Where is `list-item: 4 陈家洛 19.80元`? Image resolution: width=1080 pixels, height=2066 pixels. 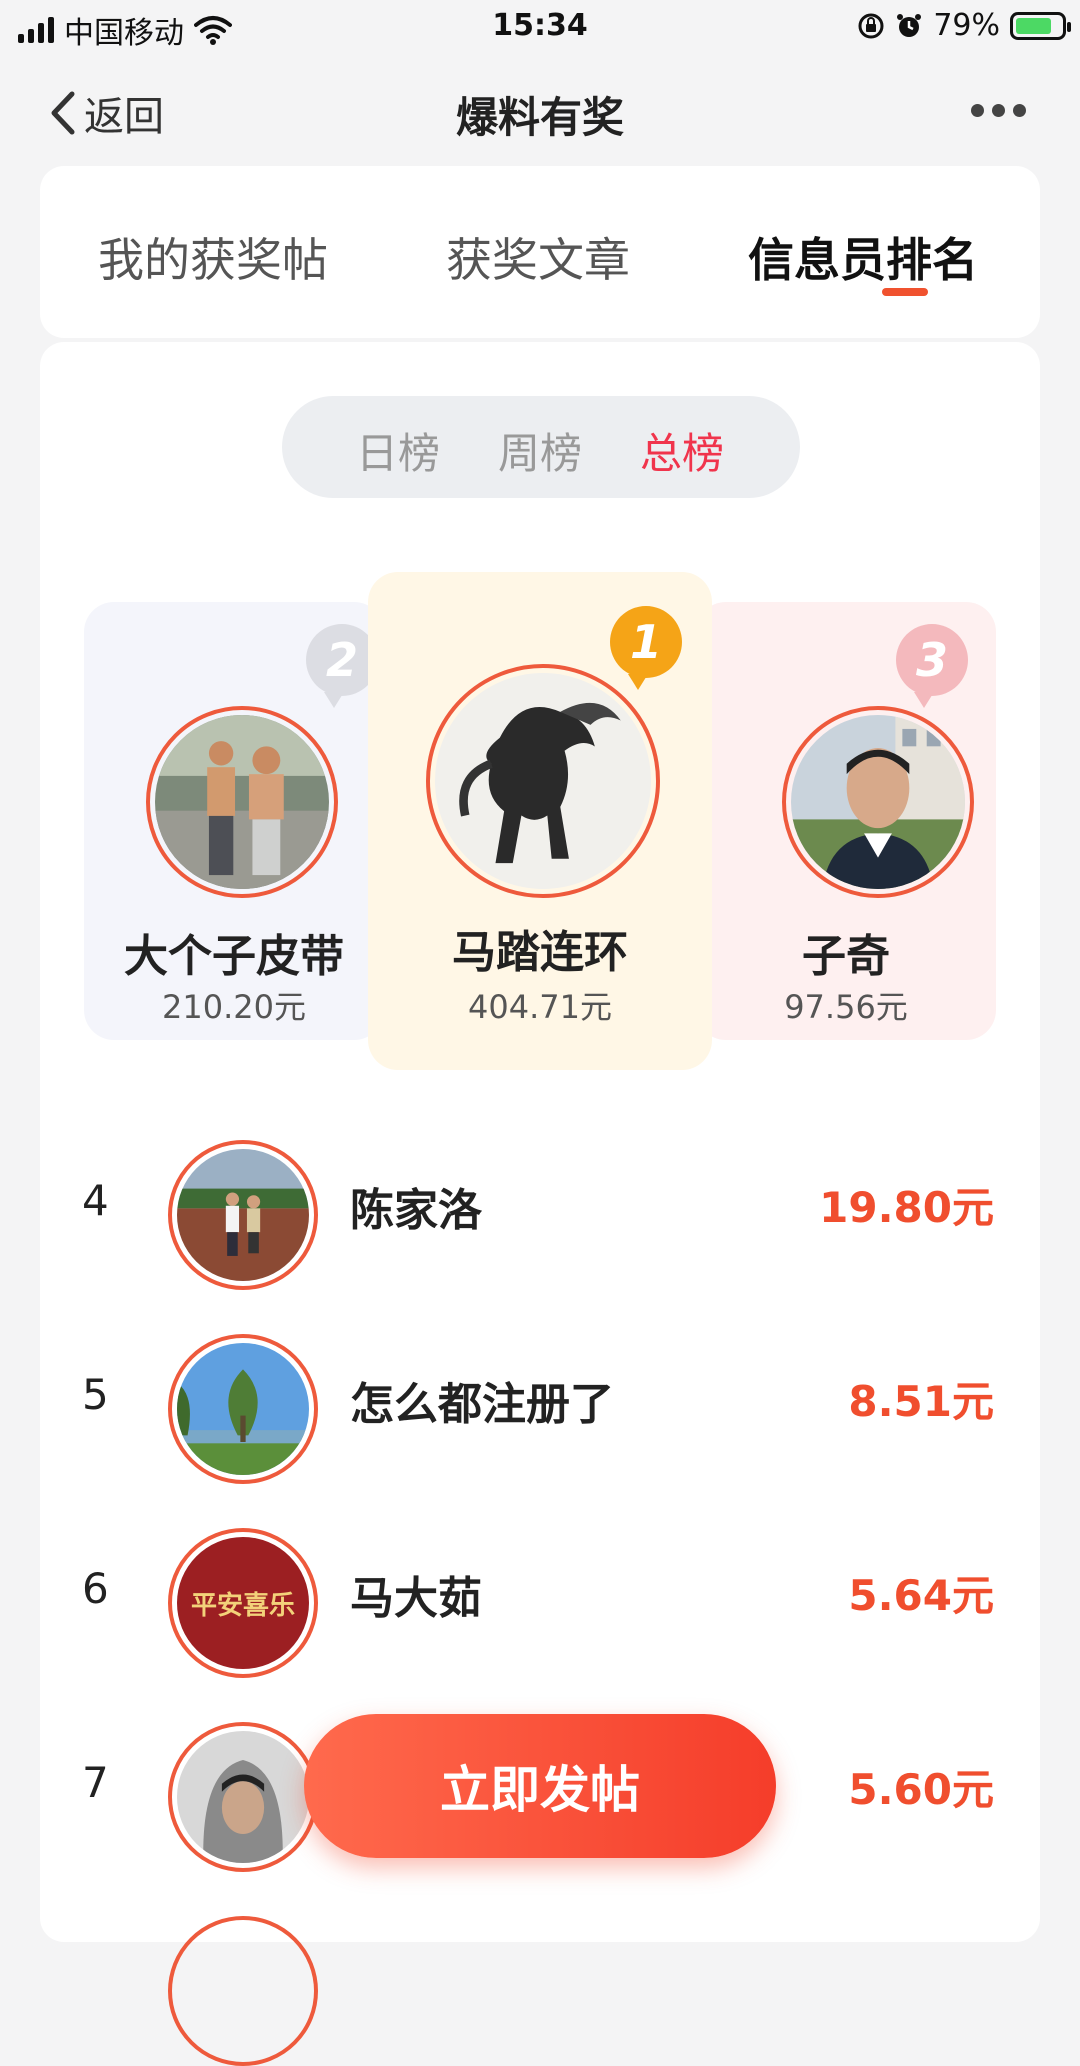
list-item: 4 陈家洛 19.80元 is located at coordinates (540, 1207).